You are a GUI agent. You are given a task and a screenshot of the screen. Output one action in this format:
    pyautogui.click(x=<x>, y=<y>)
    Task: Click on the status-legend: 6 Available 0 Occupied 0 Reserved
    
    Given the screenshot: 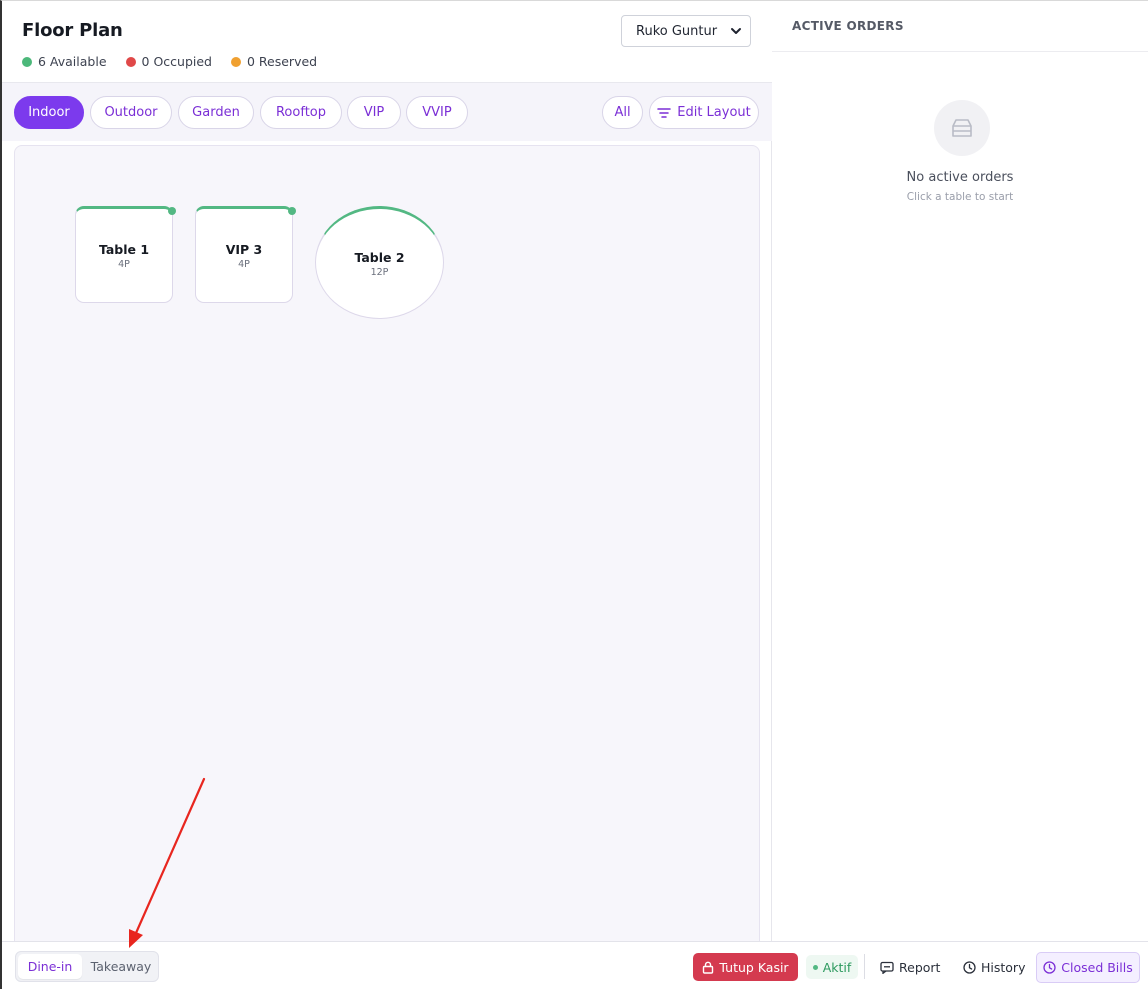 What is the action you would take?
    pyautogui.click(x=169, y=61)
    